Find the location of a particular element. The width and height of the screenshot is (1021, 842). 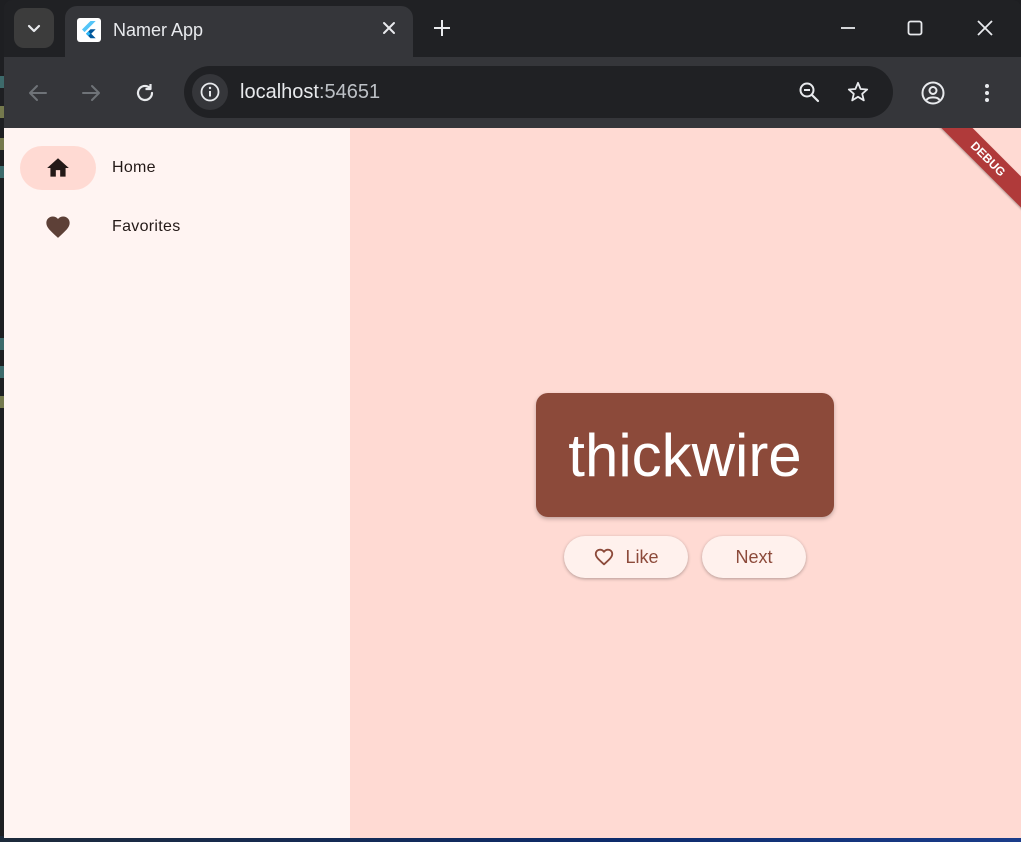

rail-item-home: Home is located at coordinates (170, 168).